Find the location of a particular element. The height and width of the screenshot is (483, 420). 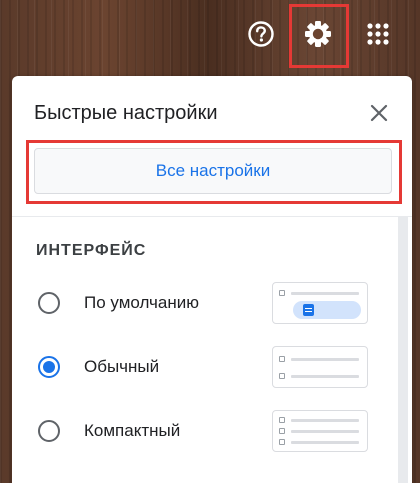

help-button is located at coordinates (261, 34).